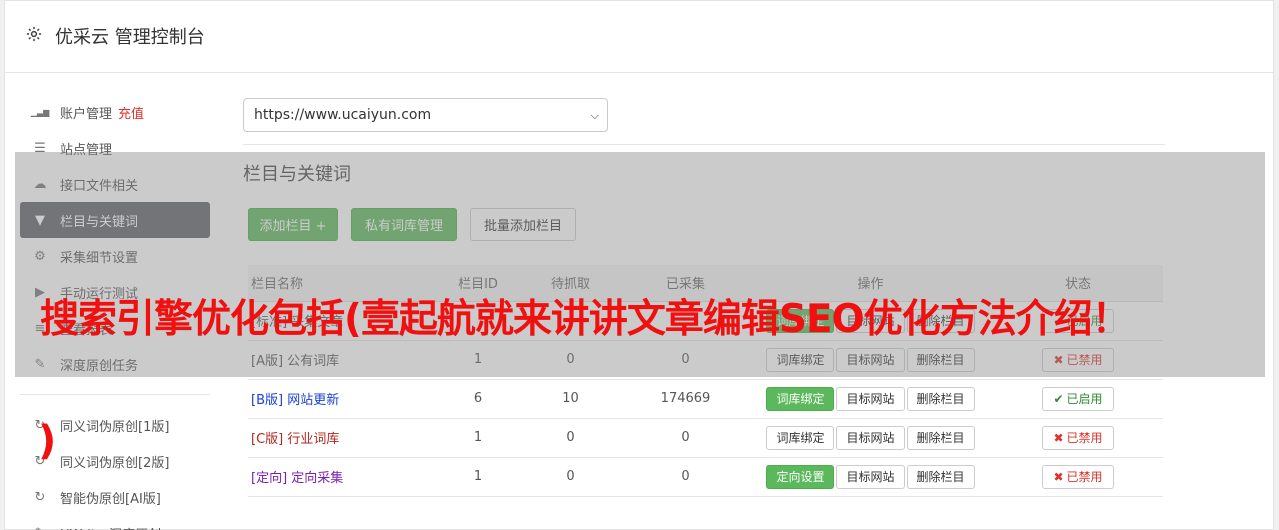 Image resolution: width=1279 pixels, height=530 pixels. Describe the element at coordinates (40, 112) in the screenshot. I see `bar-chart-icon: ▁▃▆` at that location.